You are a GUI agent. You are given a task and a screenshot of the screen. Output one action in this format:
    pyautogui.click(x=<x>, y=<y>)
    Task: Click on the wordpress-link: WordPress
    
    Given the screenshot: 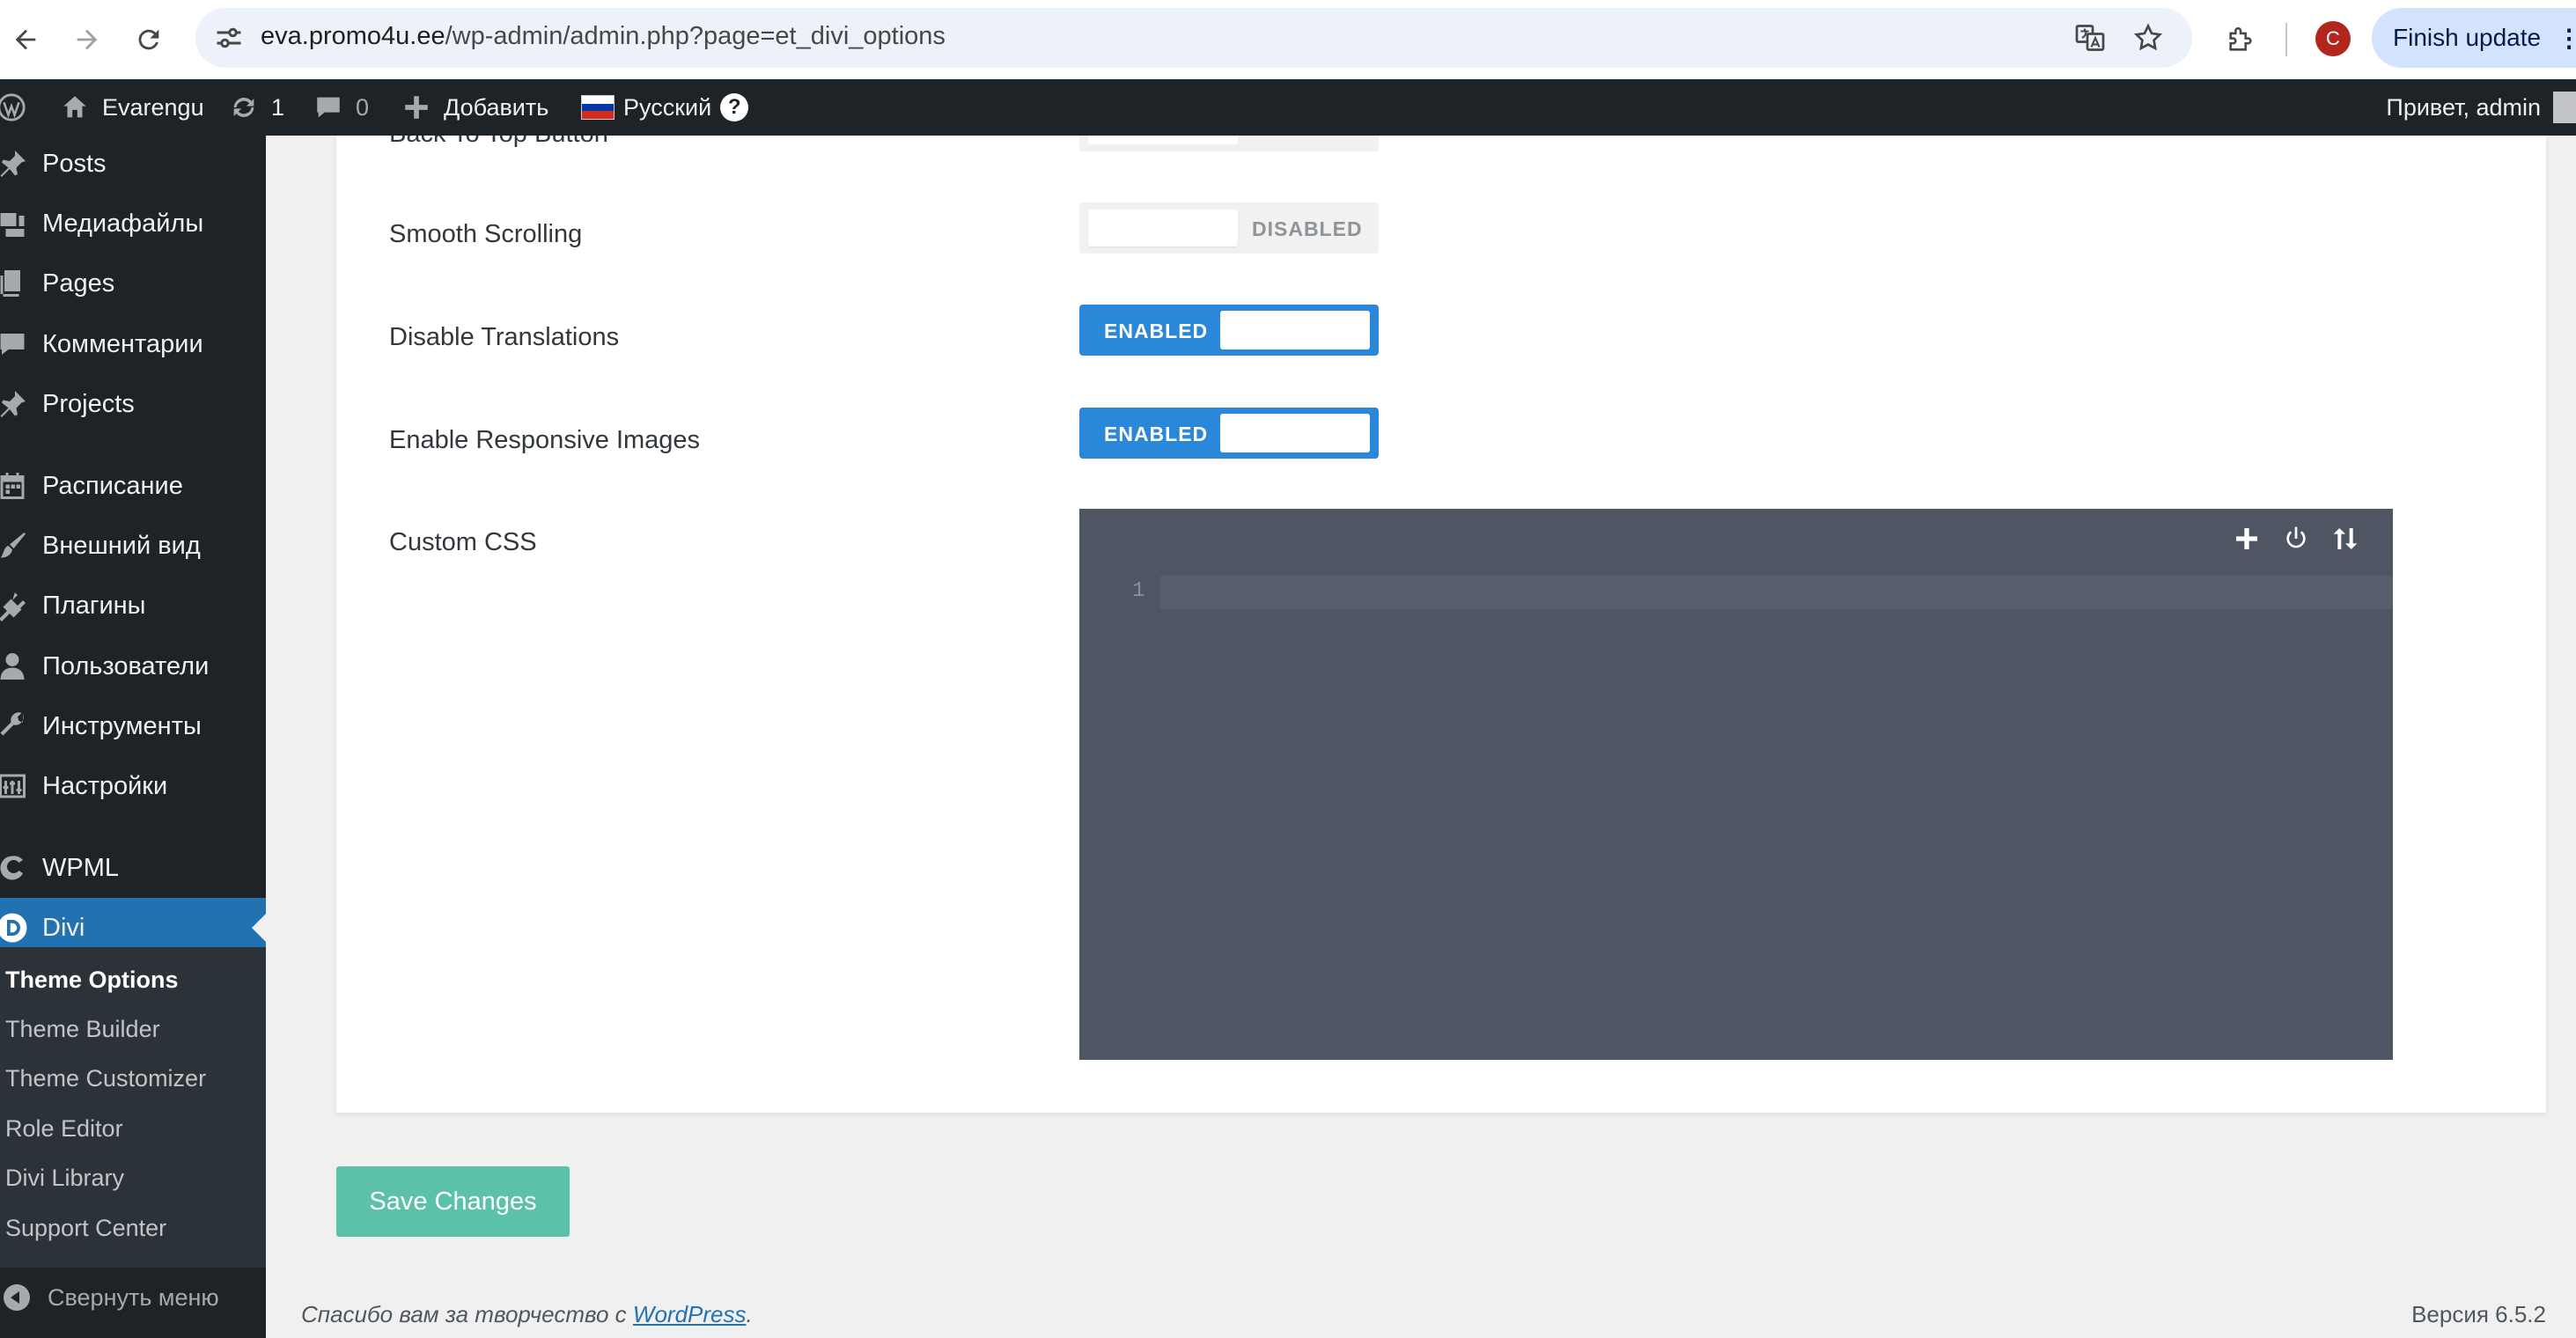 What is the action you would take?
    pyautogui.click(x=690, y=1314)
    